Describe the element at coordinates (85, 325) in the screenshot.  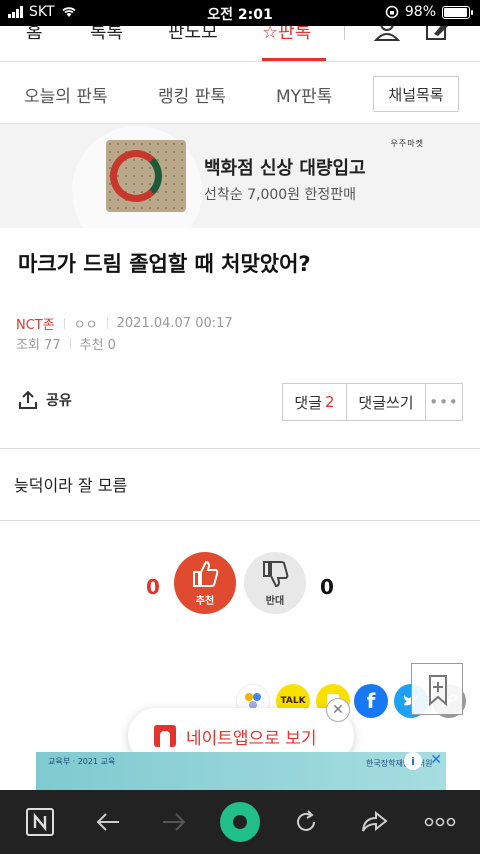
I see `post-extra: ㅇㅇ` at that location.